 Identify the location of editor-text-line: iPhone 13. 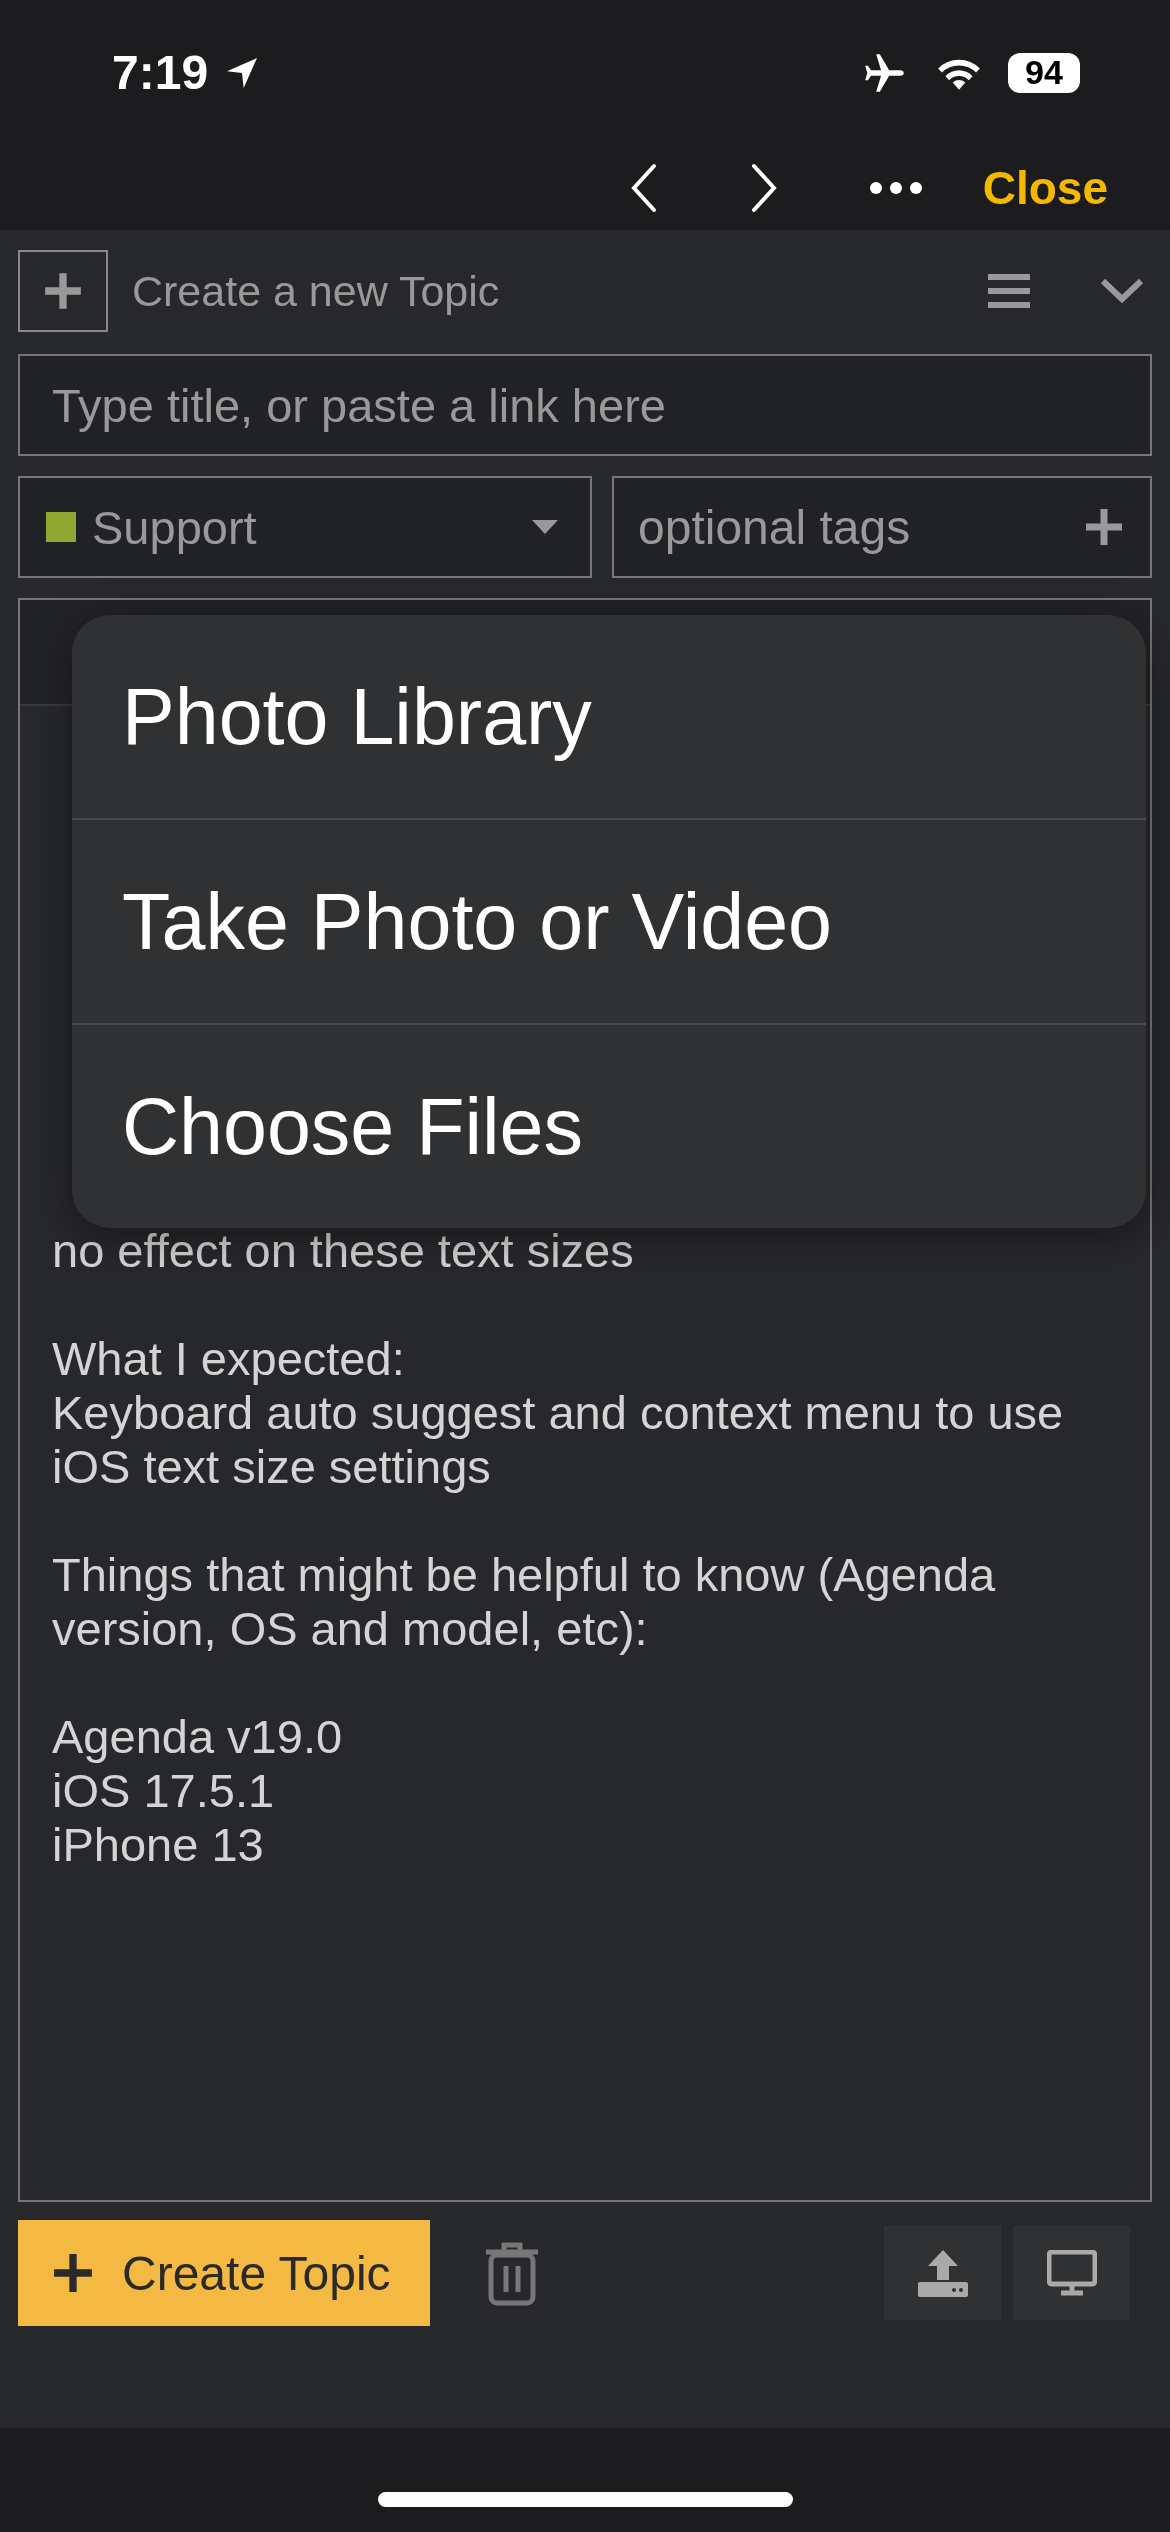
(158, 1845).